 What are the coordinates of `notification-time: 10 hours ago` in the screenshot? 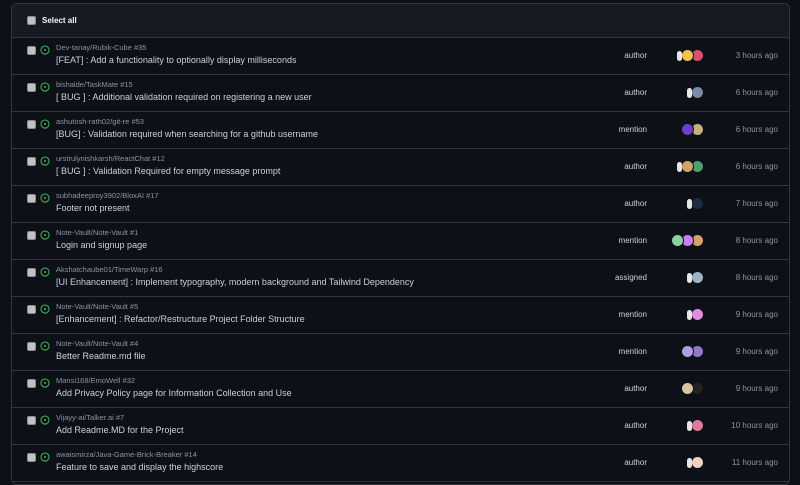 It's located at (754, 425).